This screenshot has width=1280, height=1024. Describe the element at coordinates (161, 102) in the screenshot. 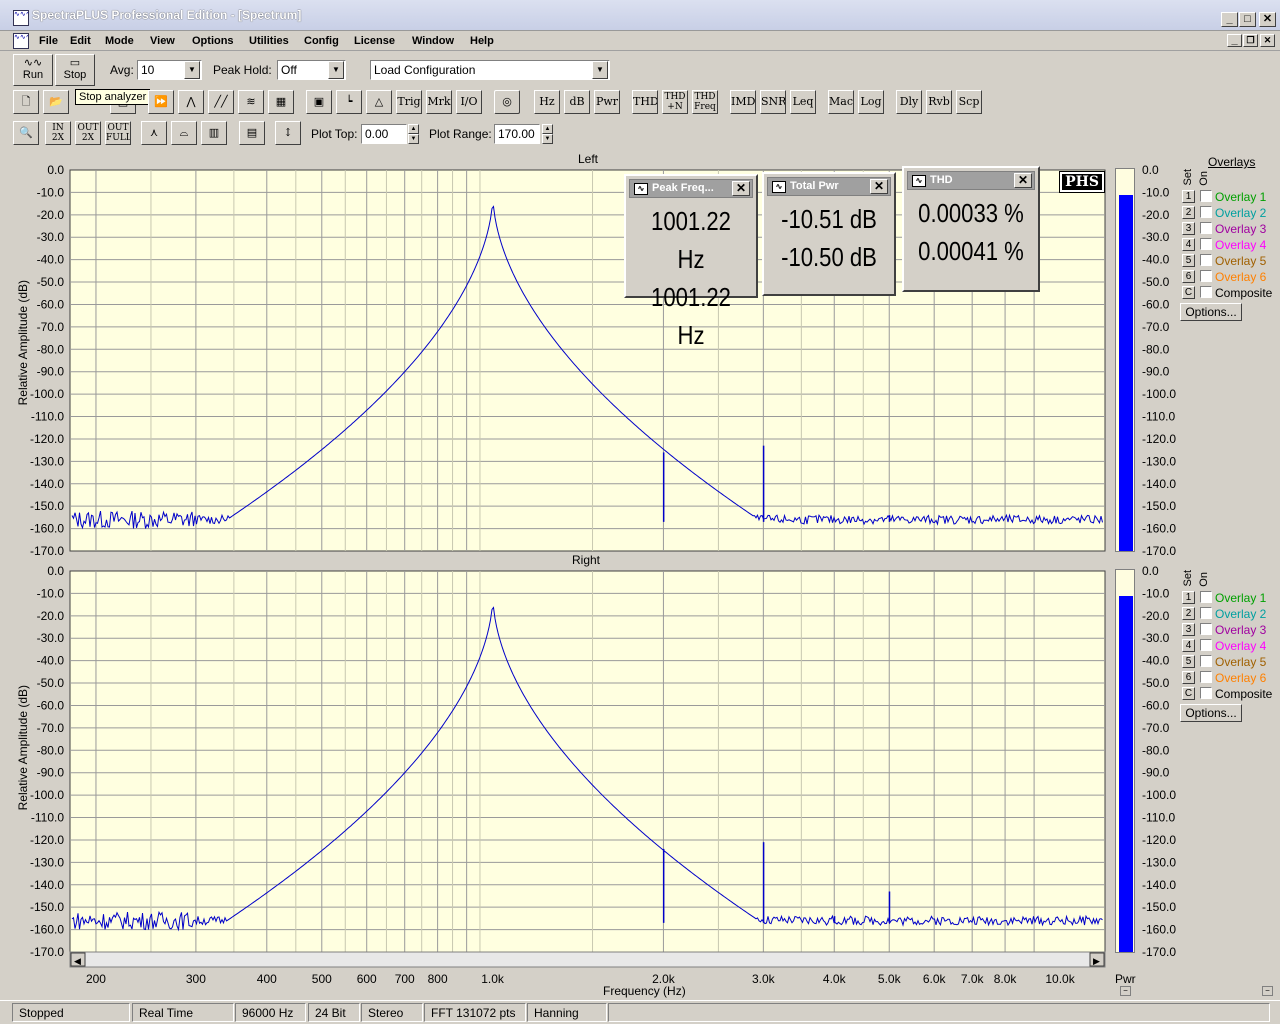

I see `fast-forward-icon: ⏩` at that location.